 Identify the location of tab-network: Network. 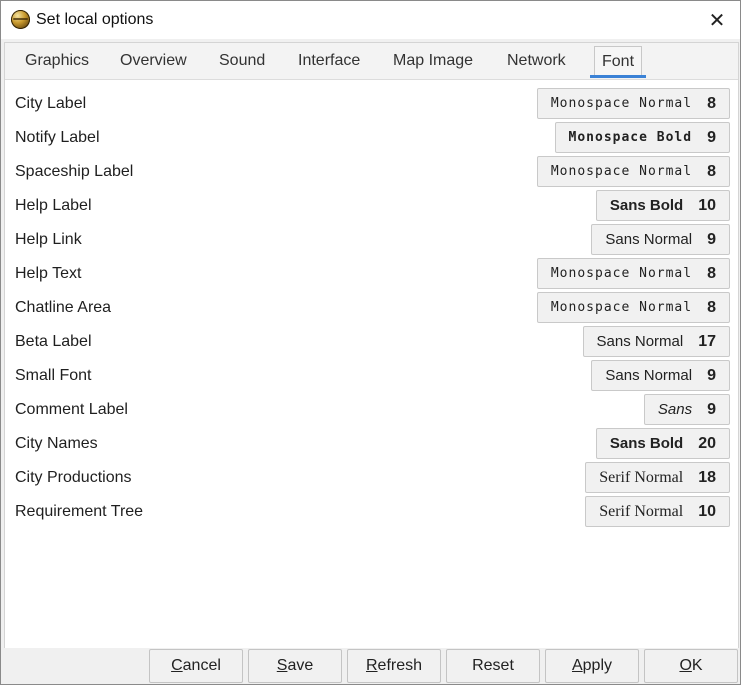
(536, 61).